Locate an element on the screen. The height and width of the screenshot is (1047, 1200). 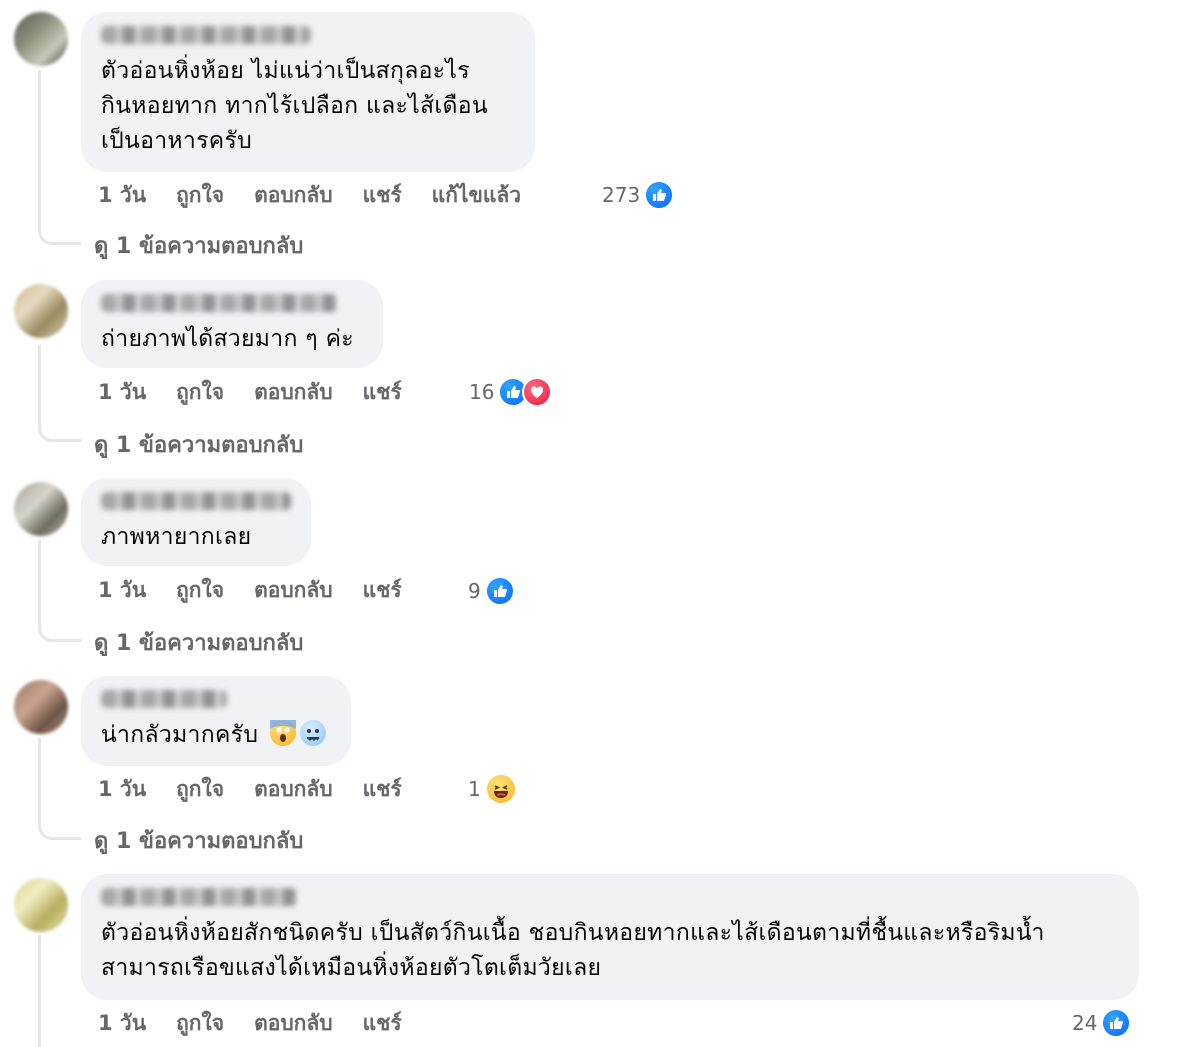
reaction-count: 273 is located at coordinates (621, 195).